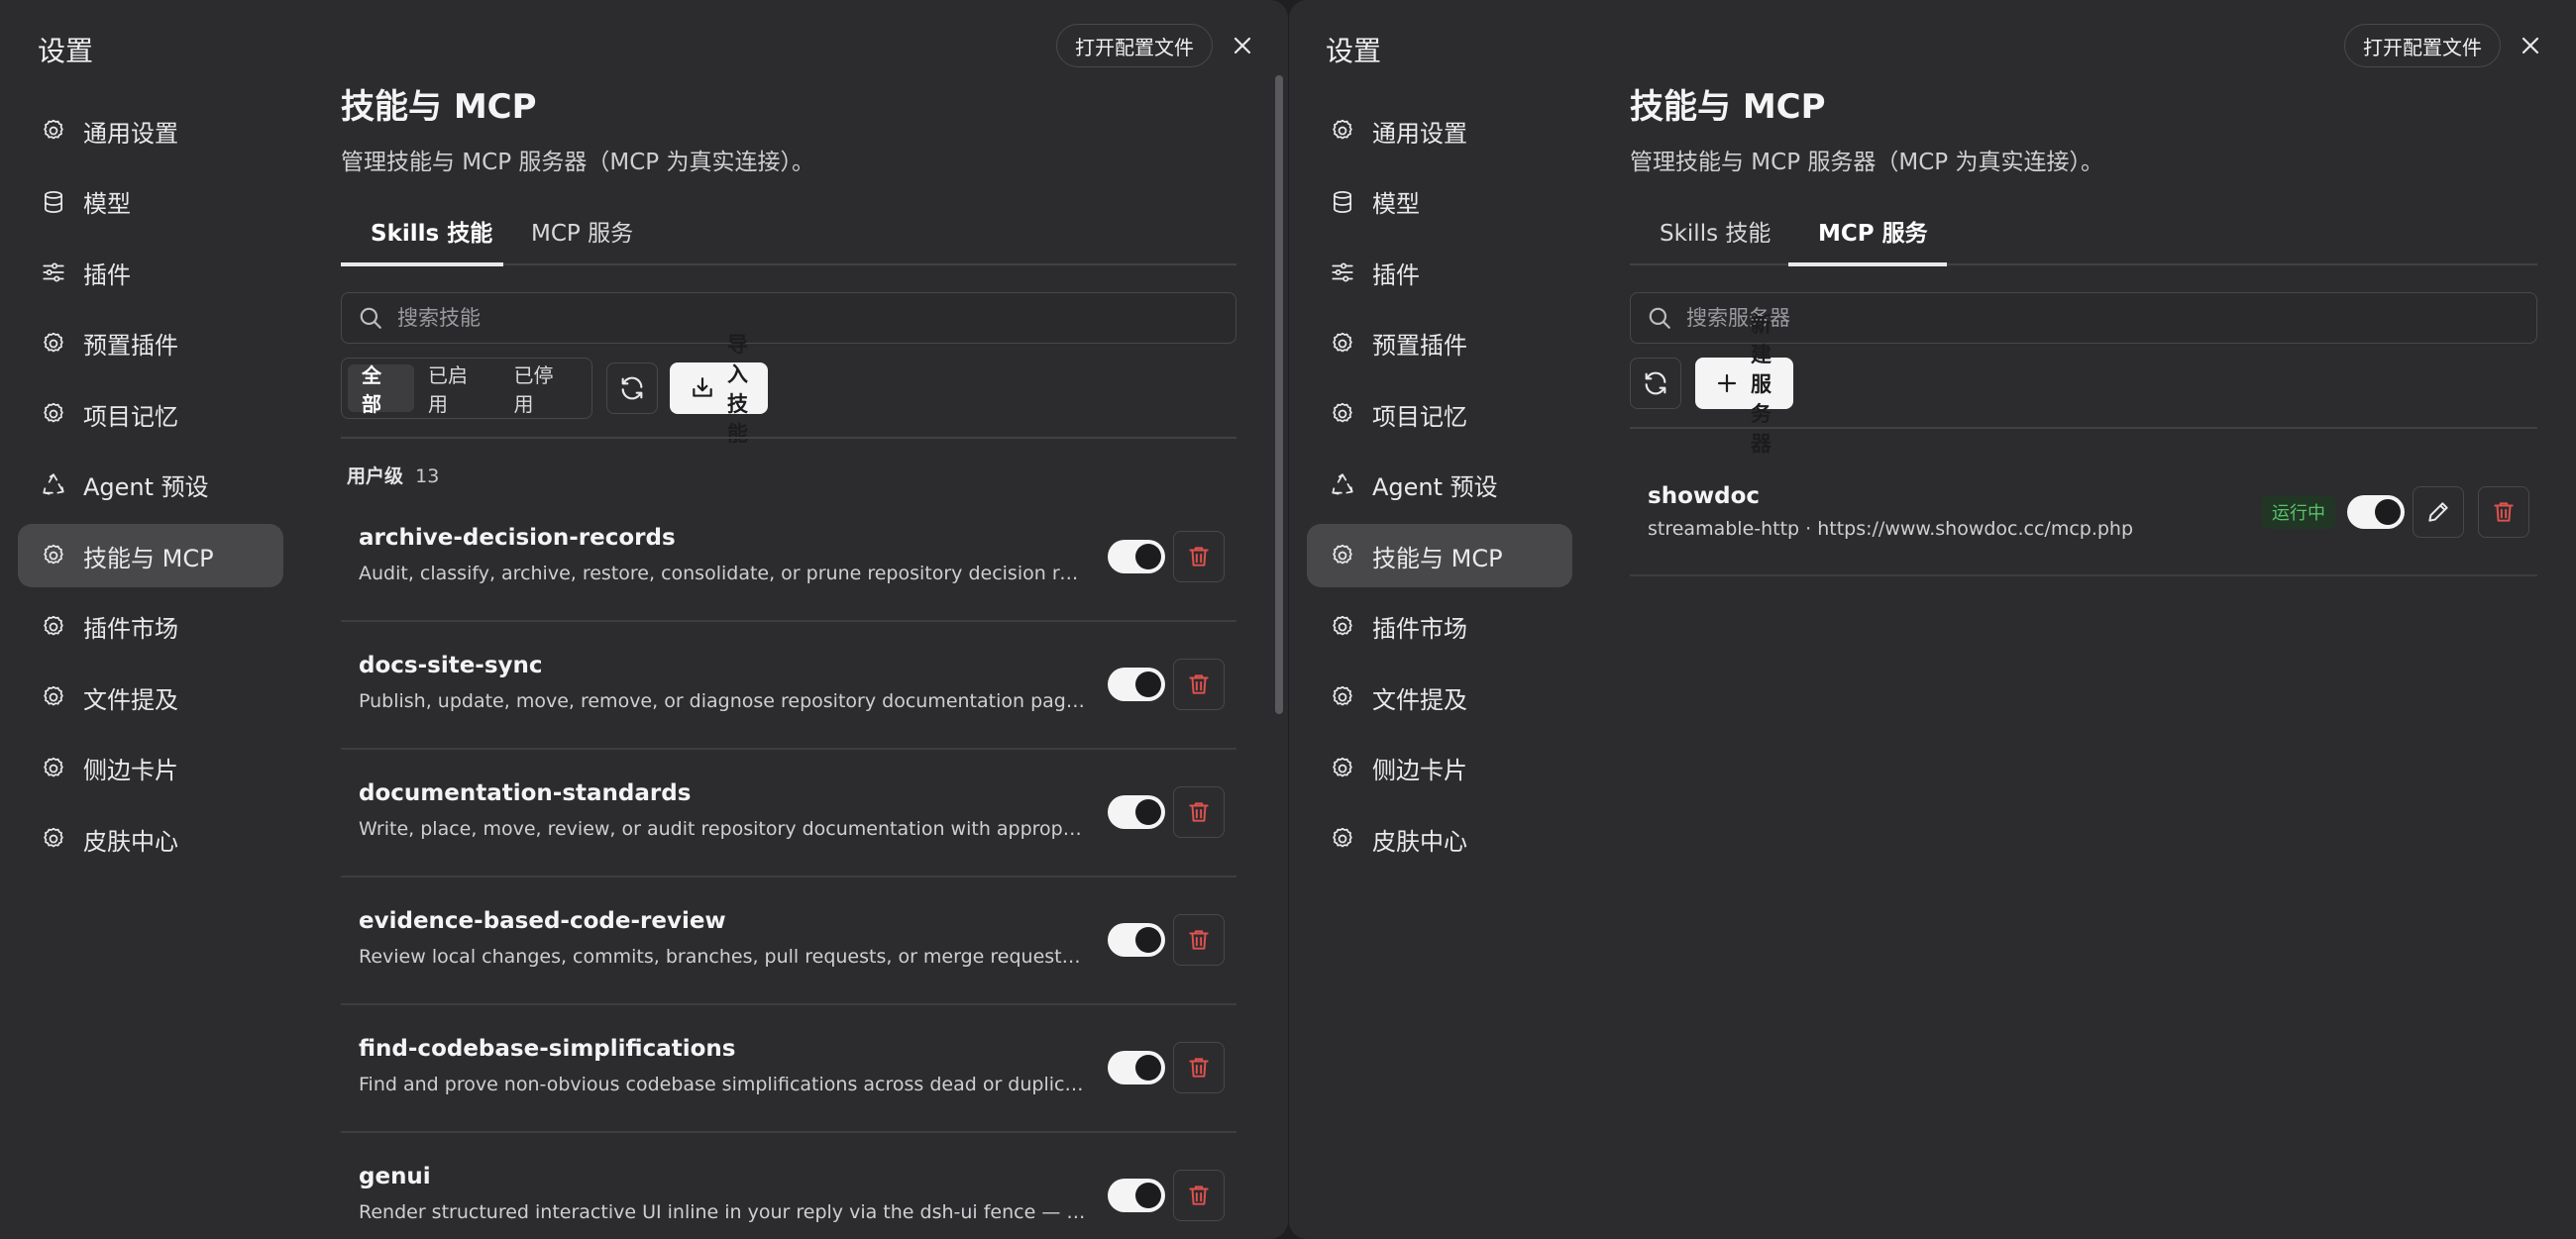 The width and height of the screenshot is (2576, 1239). What do you see at coordinates (544, 389) in the screenshot?
I see `filter-disabled: 已停用` at bounding box center [544, 389].